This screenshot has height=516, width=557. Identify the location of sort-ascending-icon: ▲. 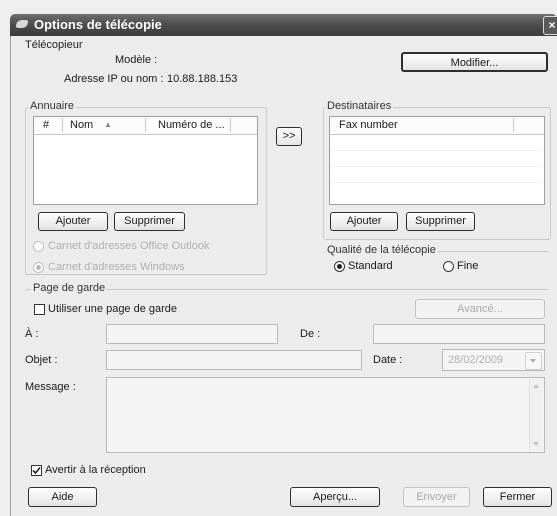
(108, 124).